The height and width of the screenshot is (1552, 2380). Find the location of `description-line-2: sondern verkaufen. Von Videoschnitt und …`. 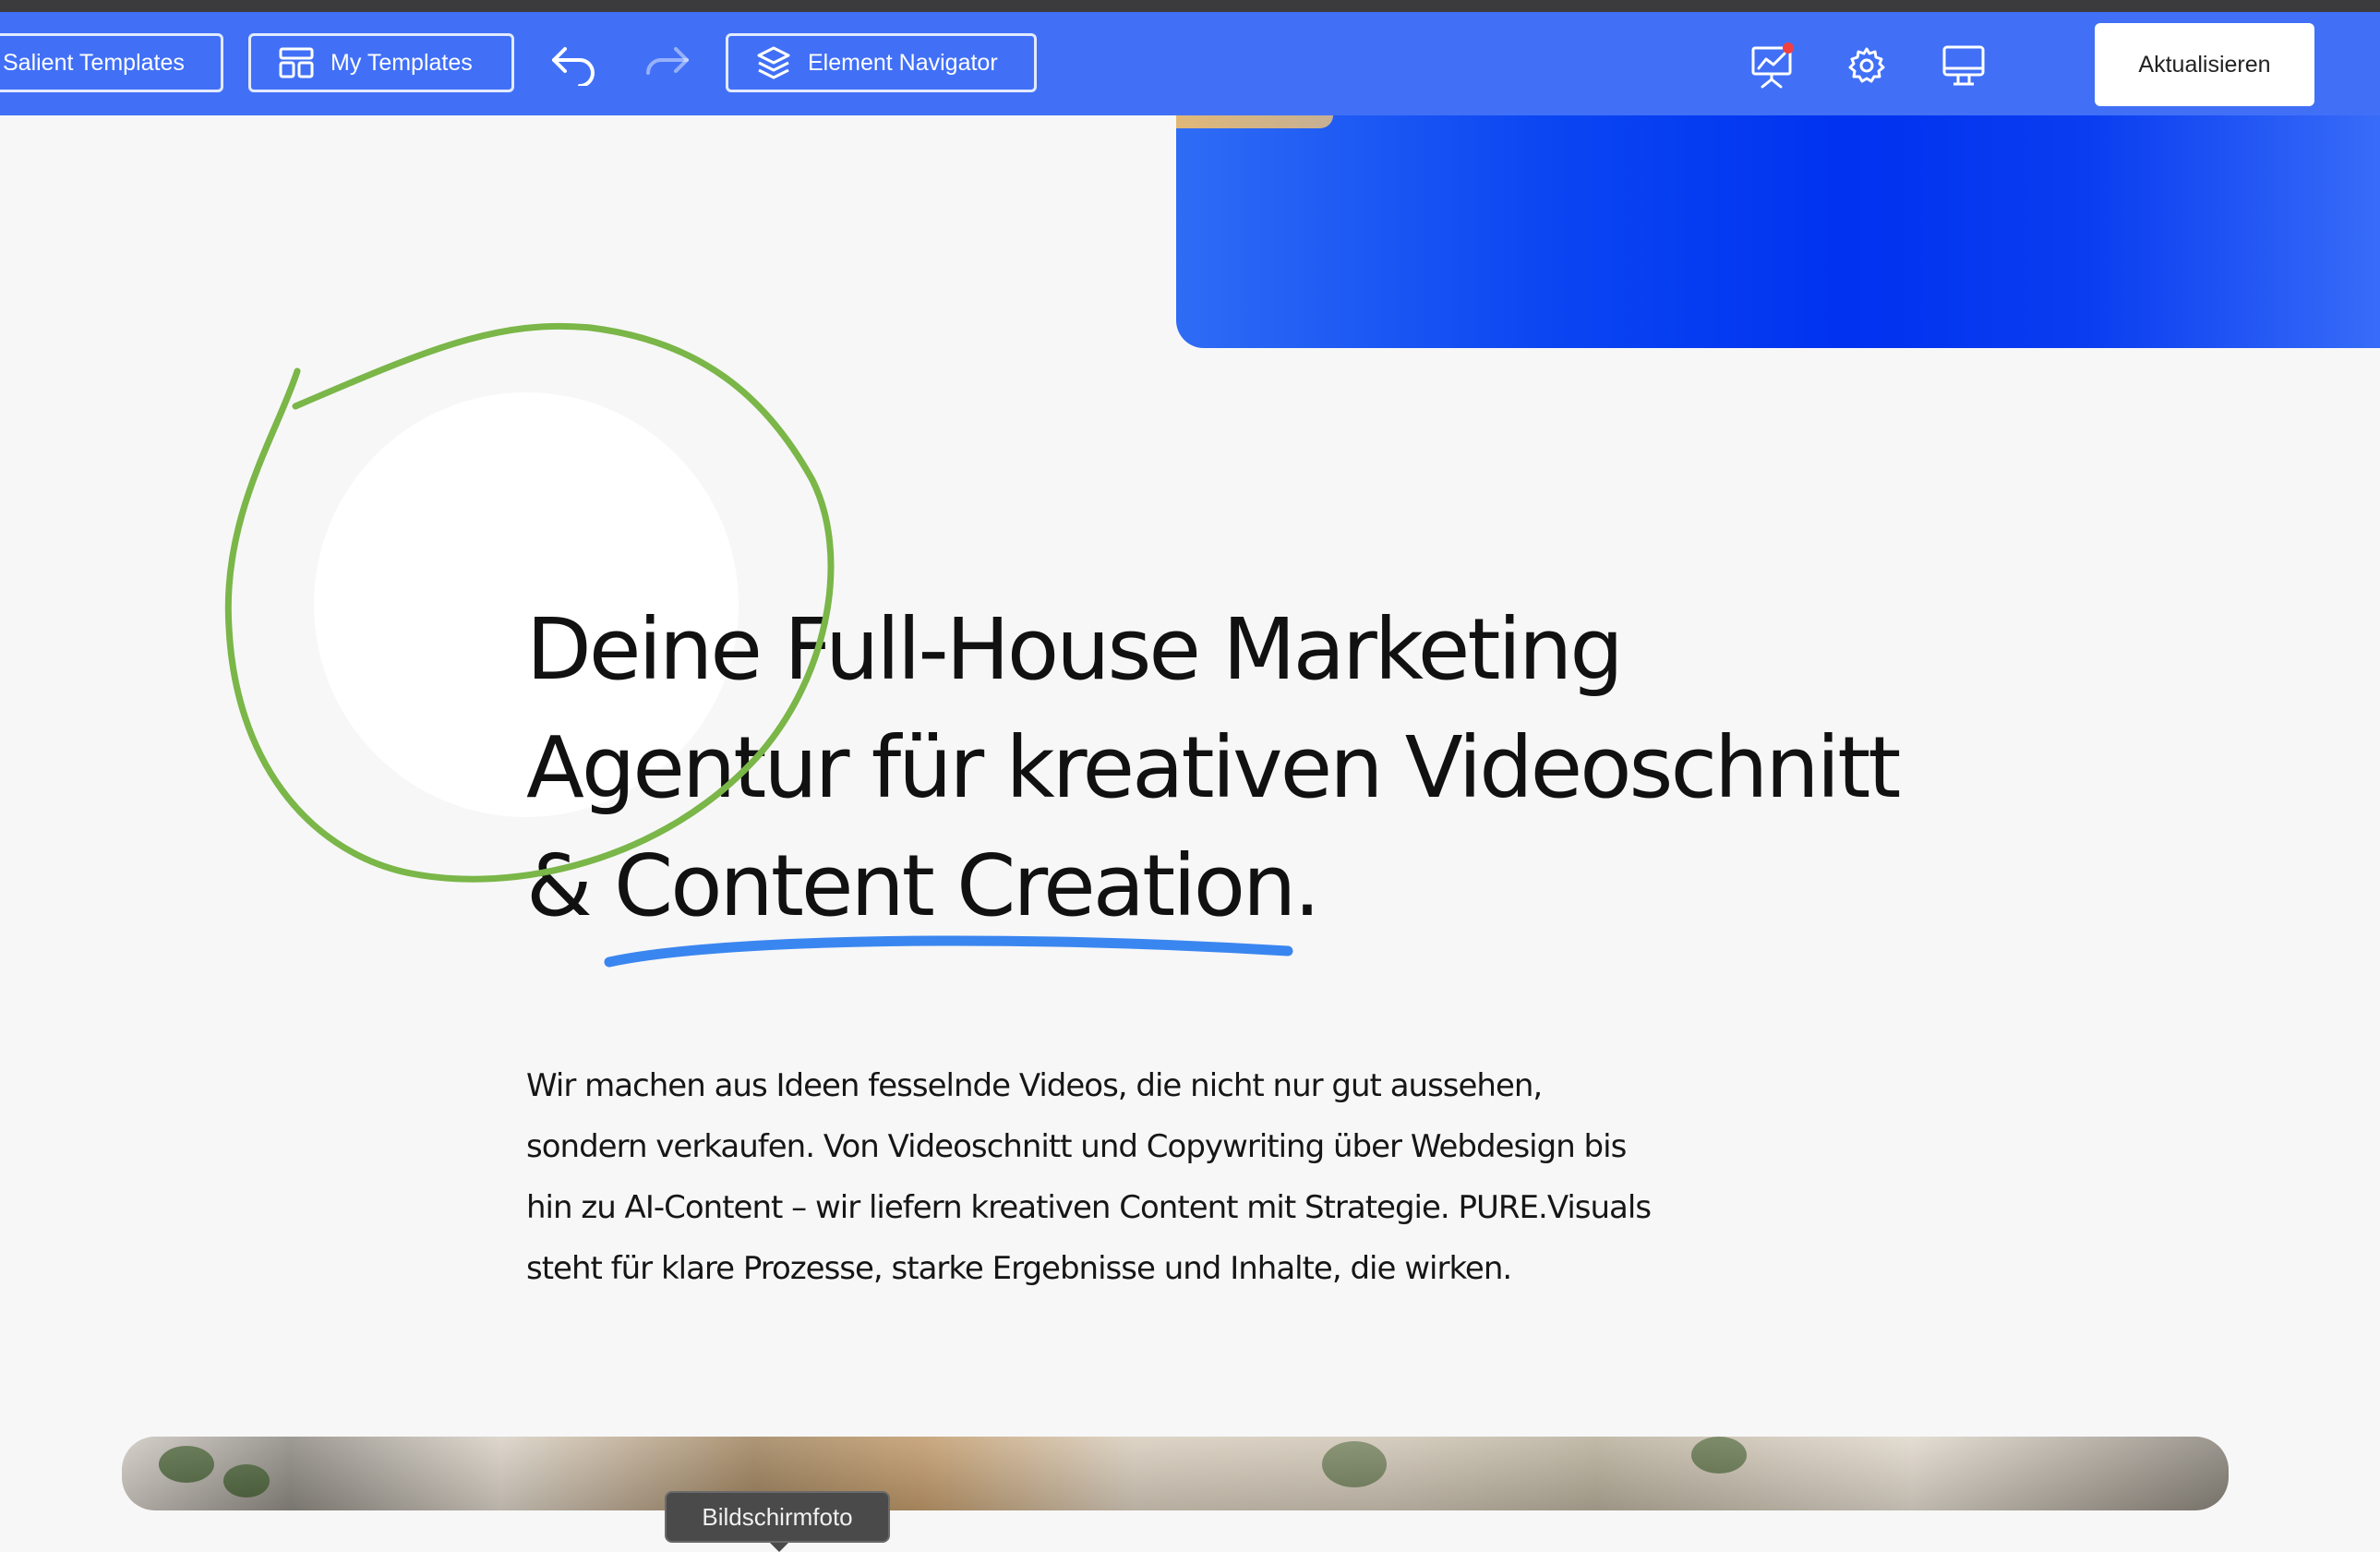

description-line-2: sondern verkaufen. Von Videoschnitt und … is located at coordinates (1076, 1146).